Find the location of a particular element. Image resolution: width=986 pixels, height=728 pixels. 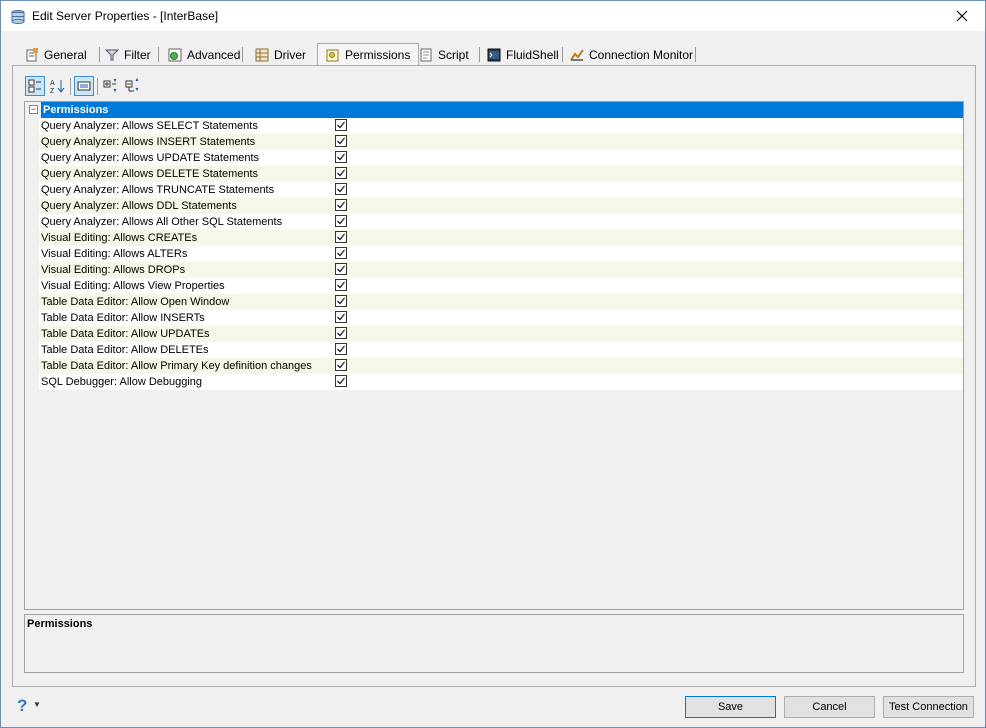

tab-general: General is located at coordinates (56, 54).